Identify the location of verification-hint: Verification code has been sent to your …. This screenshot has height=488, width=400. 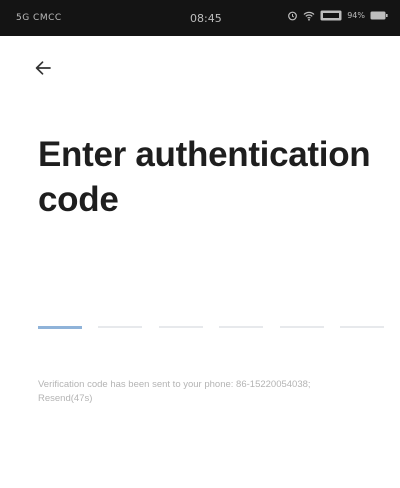
(198, 392).